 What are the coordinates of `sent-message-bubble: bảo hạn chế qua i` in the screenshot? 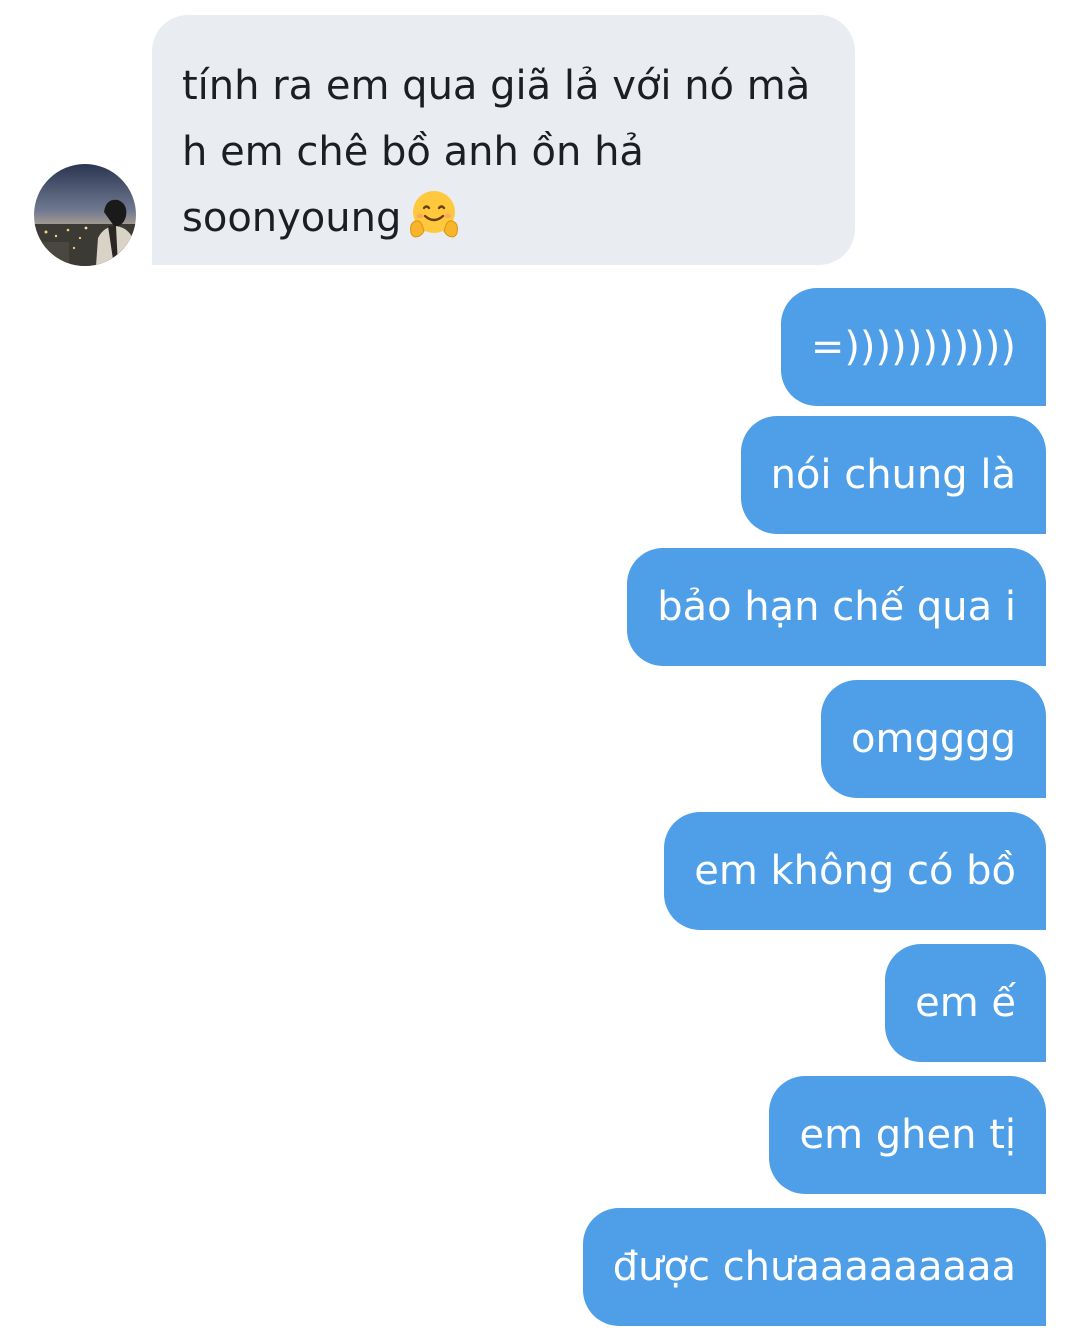 It's located at (836, 607).